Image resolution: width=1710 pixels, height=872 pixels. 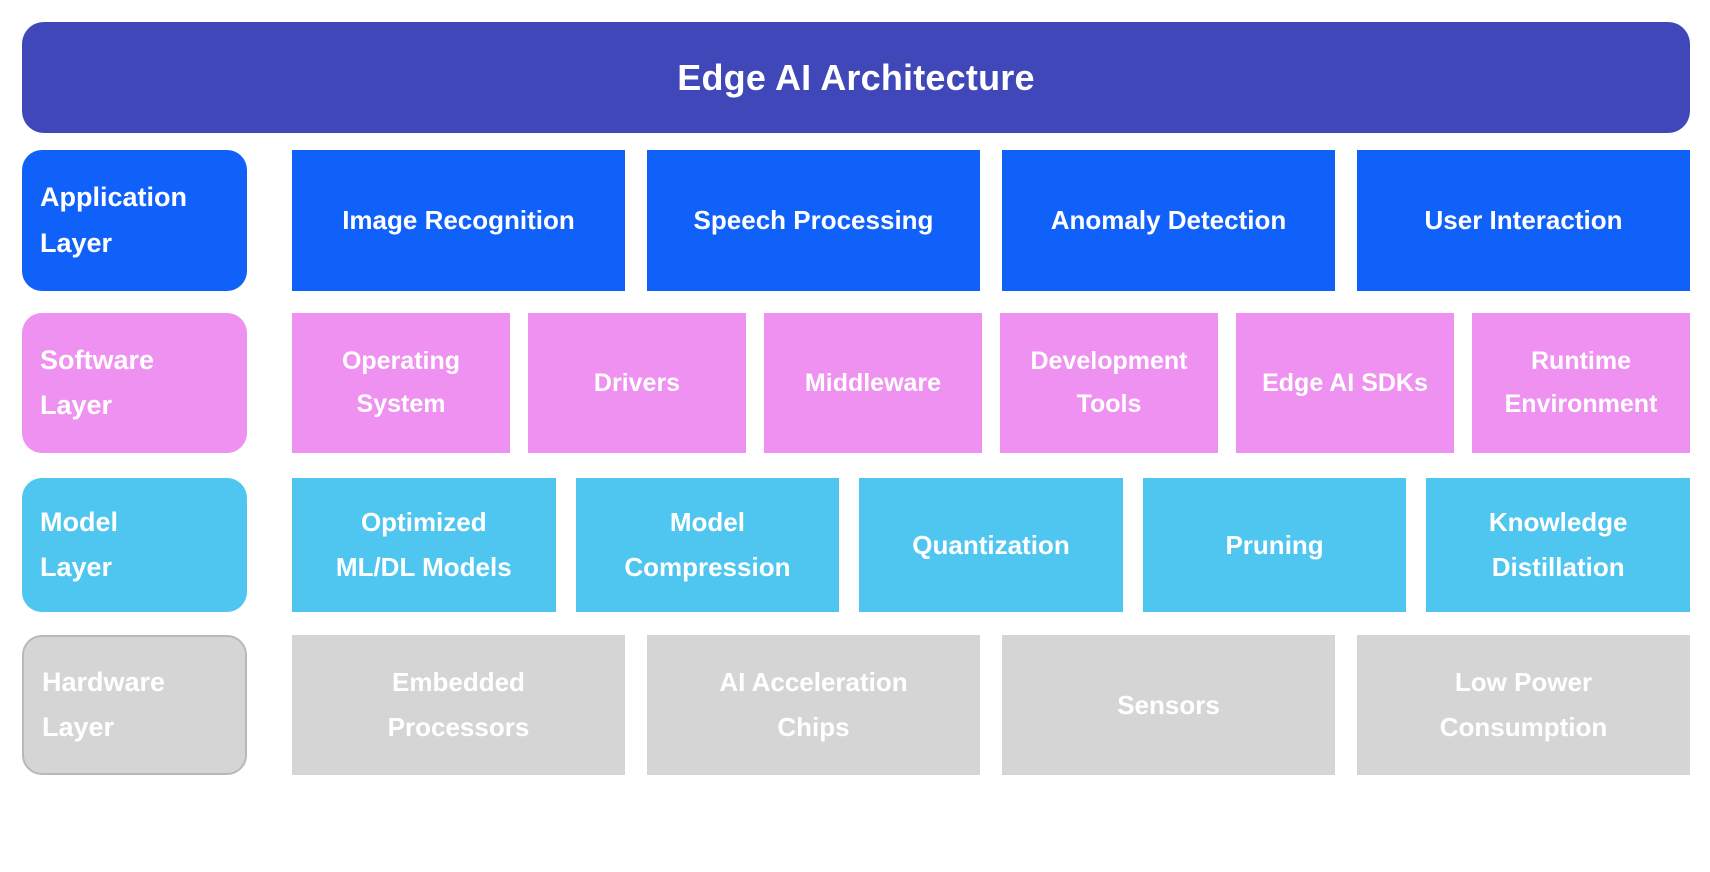 I want to click on layer-item-runtime-environment: Runtime Environment, so click(x=1581, y=383).